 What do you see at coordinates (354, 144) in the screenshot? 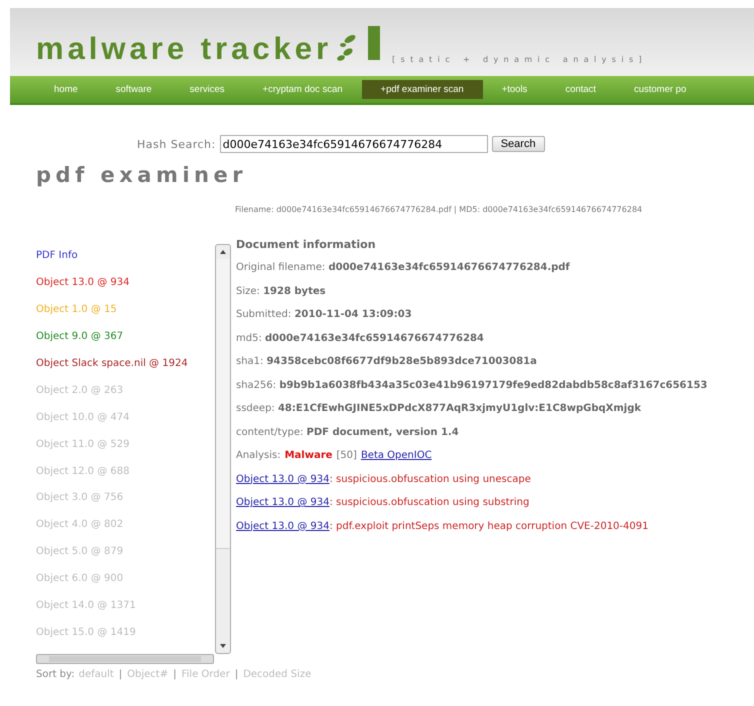
I see `hash-search-field: d000e74163e34fc65914676674776284` at bounding box center [354, 144].